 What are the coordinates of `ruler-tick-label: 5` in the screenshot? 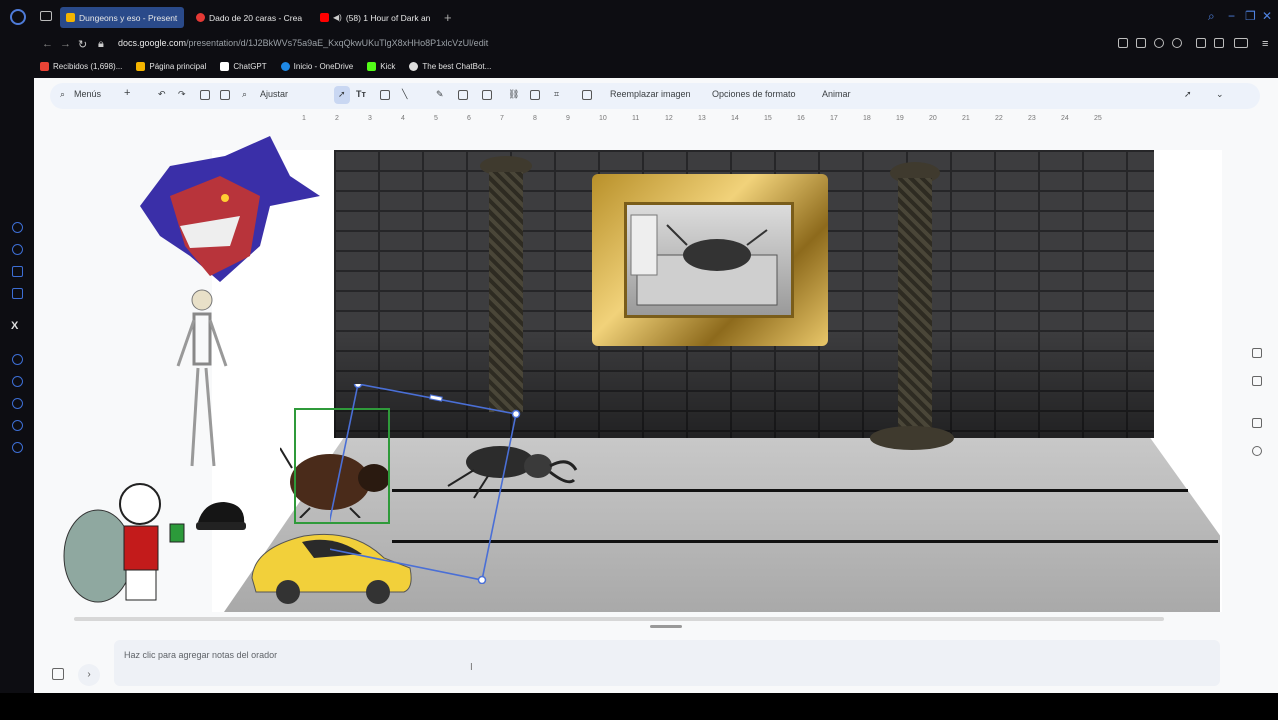 It's located at (436, 118).